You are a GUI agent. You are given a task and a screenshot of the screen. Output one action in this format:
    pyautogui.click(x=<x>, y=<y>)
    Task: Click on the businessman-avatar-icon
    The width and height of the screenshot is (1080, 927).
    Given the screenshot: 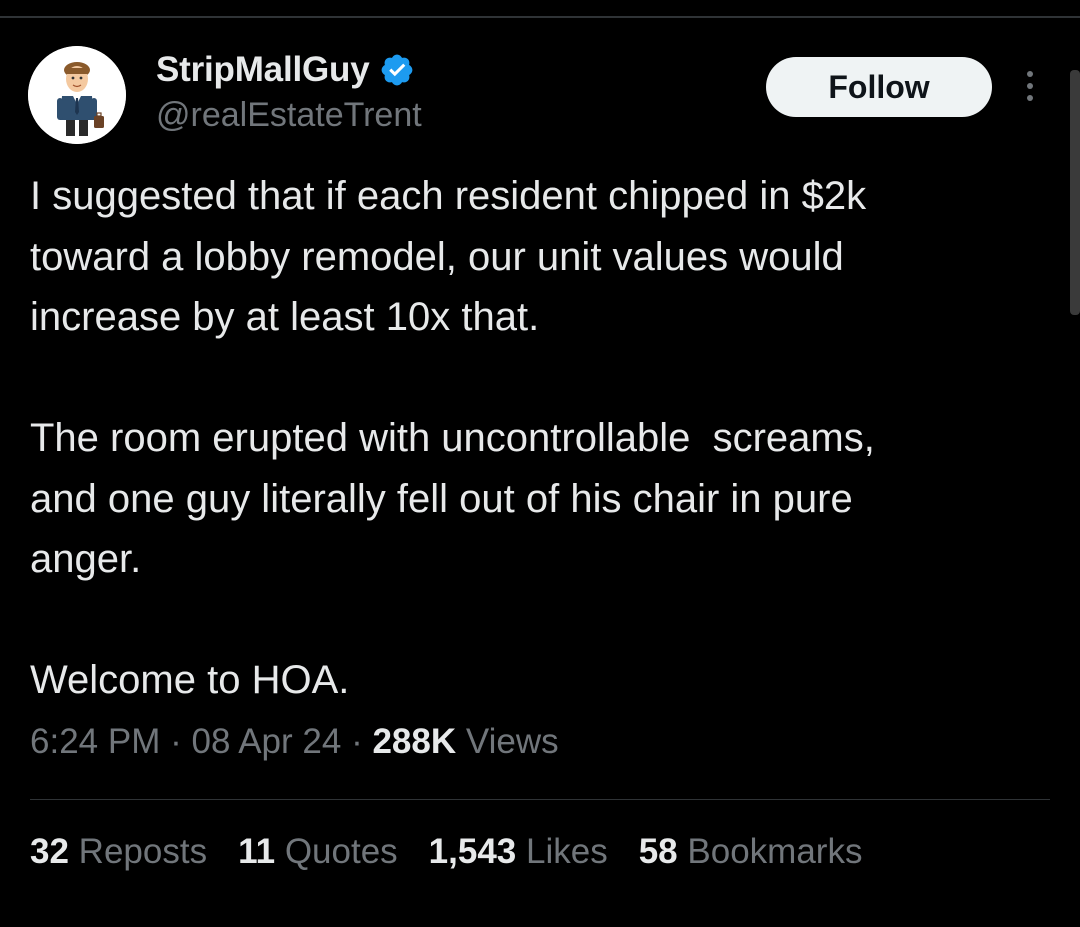 What is the action you would take?
    pyautogui.click(x=77, y=95)
    